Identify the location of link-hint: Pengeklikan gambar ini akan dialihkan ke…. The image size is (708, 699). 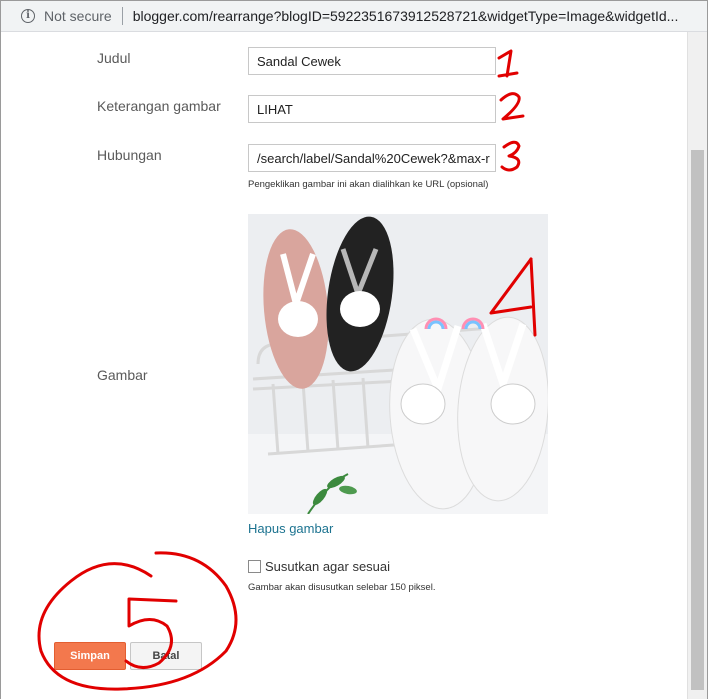
(368, 184).